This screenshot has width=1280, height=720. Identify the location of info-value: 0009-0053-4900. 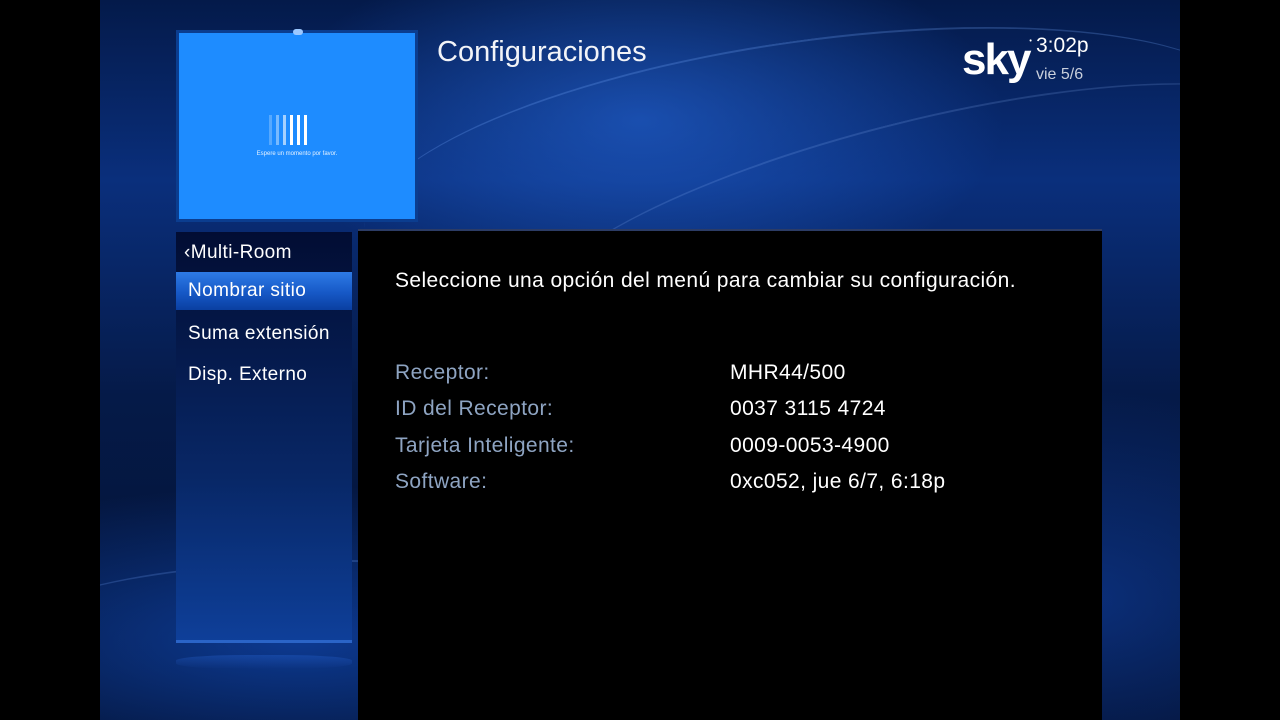
(810, 445).